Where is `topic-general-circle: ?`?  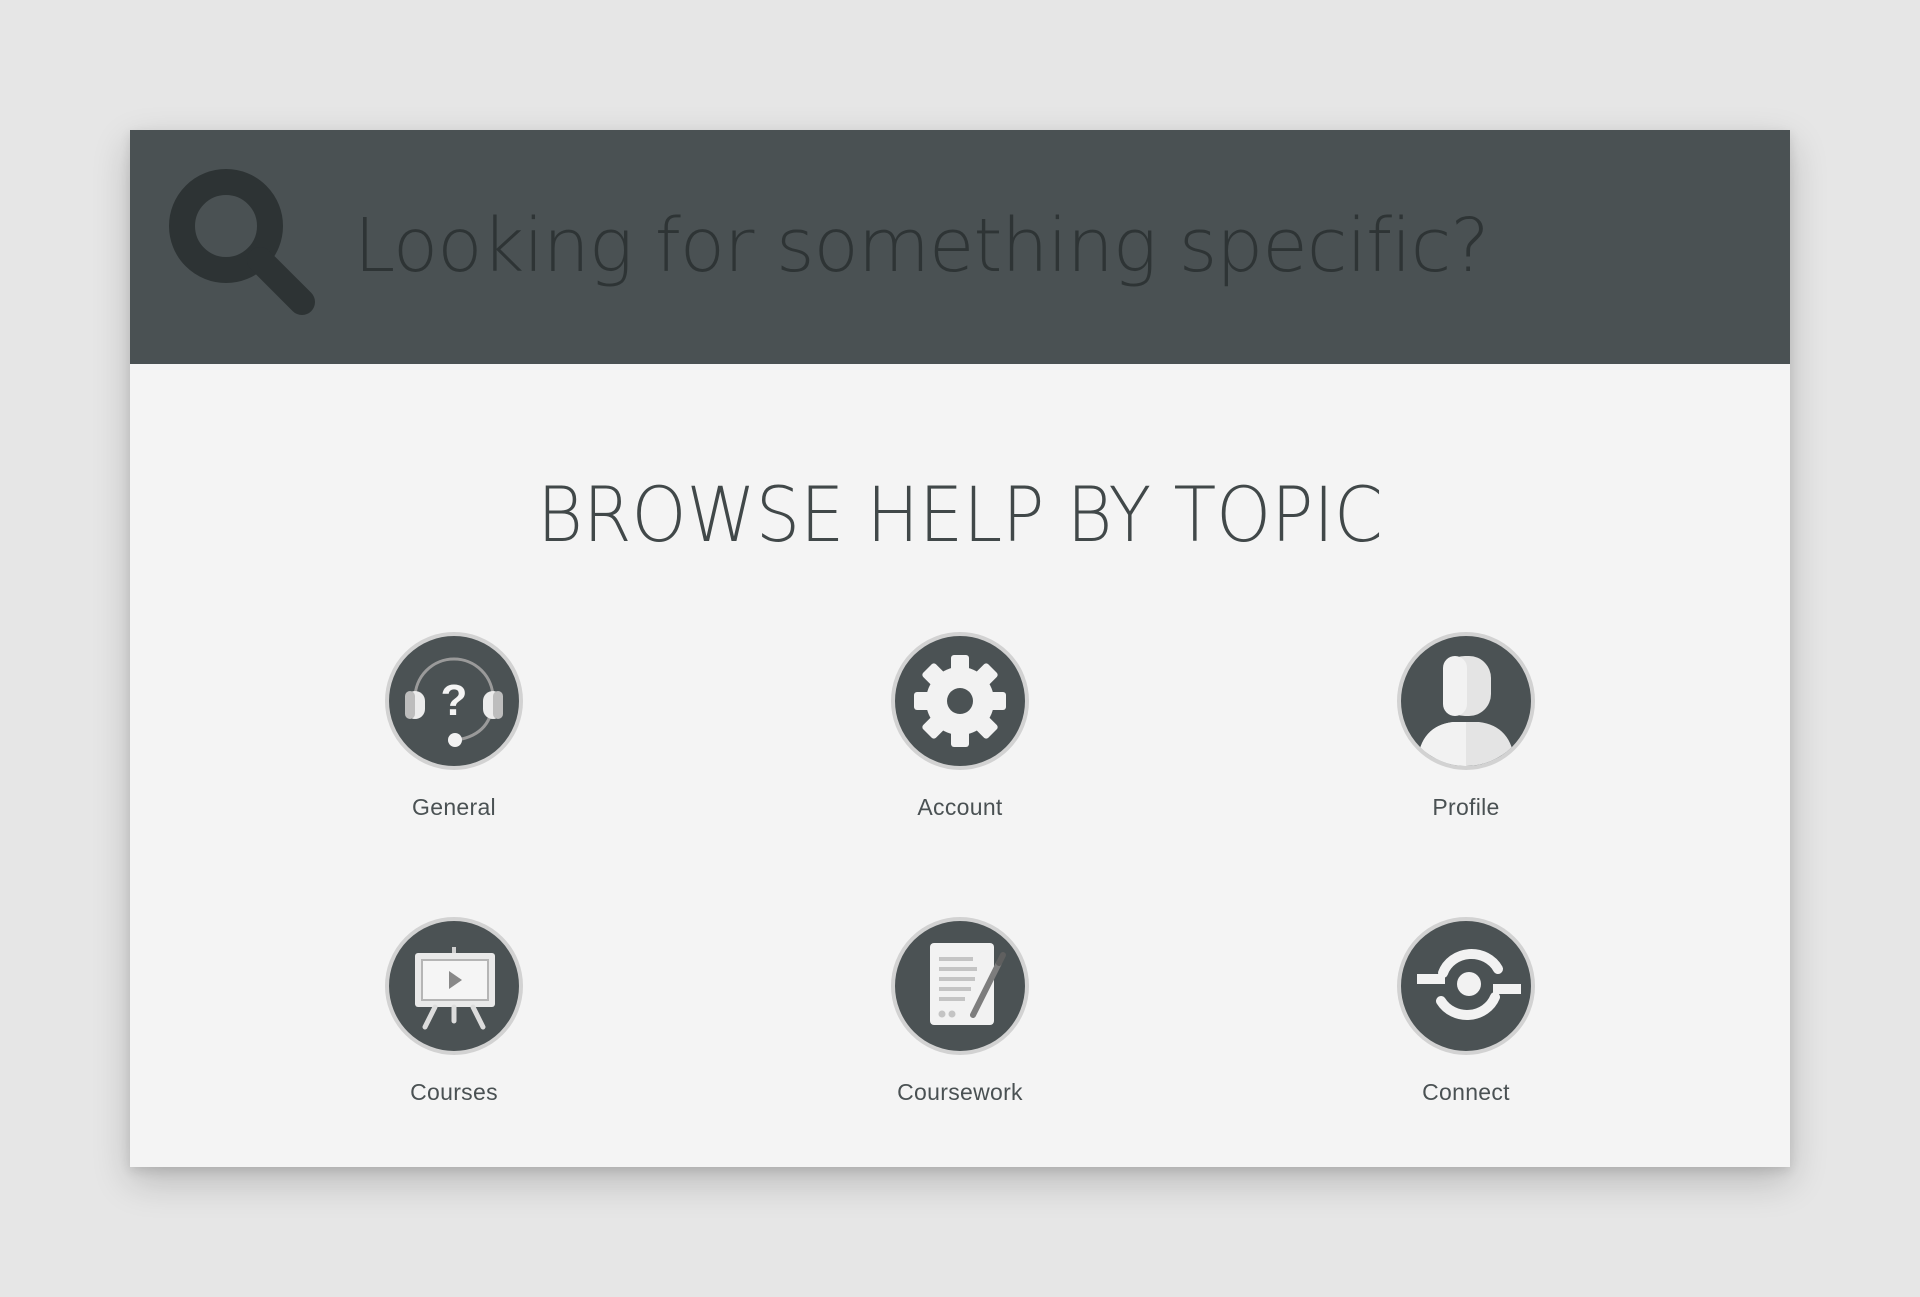 topic-general-circle: ? is located at coordinates (454, 701).